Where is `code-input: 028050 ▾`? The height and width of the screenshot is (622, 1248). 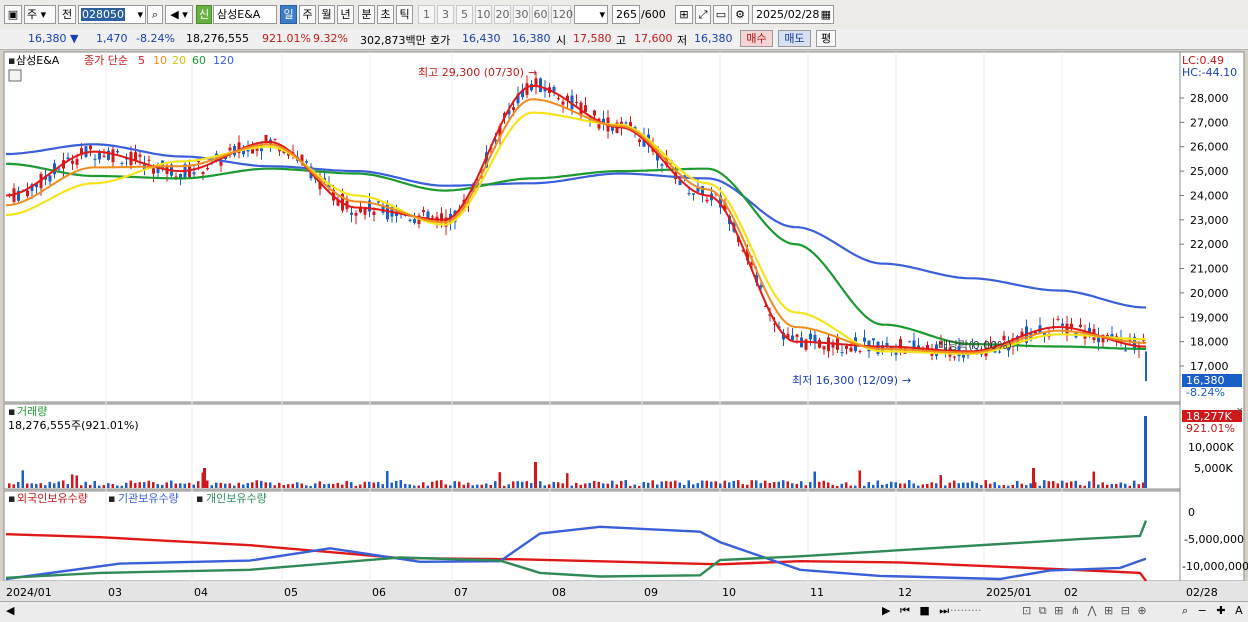 code-input: 028050 ▾ is located at coordinates (112, 14).